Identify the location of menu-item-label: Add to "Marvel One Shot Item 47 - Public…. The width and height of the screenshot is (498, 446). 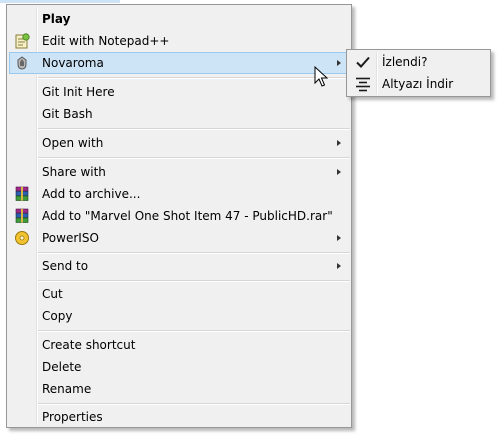
(187, 216).